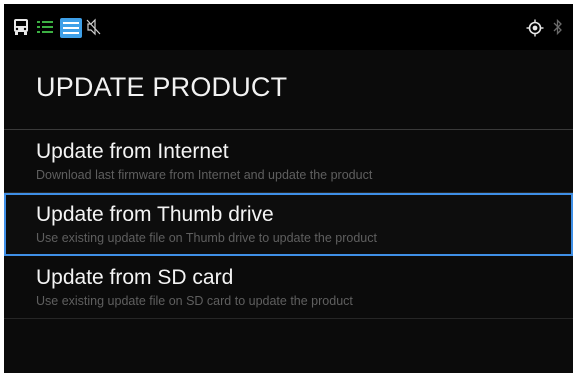 This screenshot has height=377, width=573. Describe the element at coordinates (21, 29) in the screenshot. I see `bus-icon` at that location.